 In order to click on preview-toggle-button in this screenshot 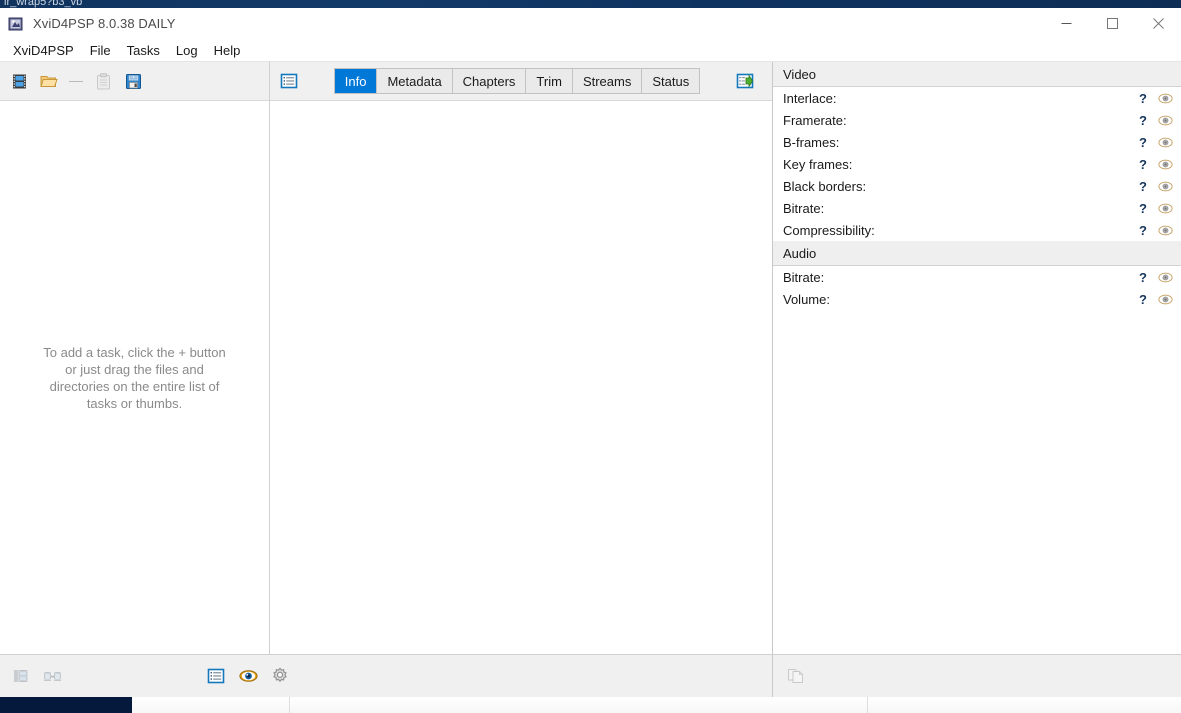, I will do `click(248, 676)`.